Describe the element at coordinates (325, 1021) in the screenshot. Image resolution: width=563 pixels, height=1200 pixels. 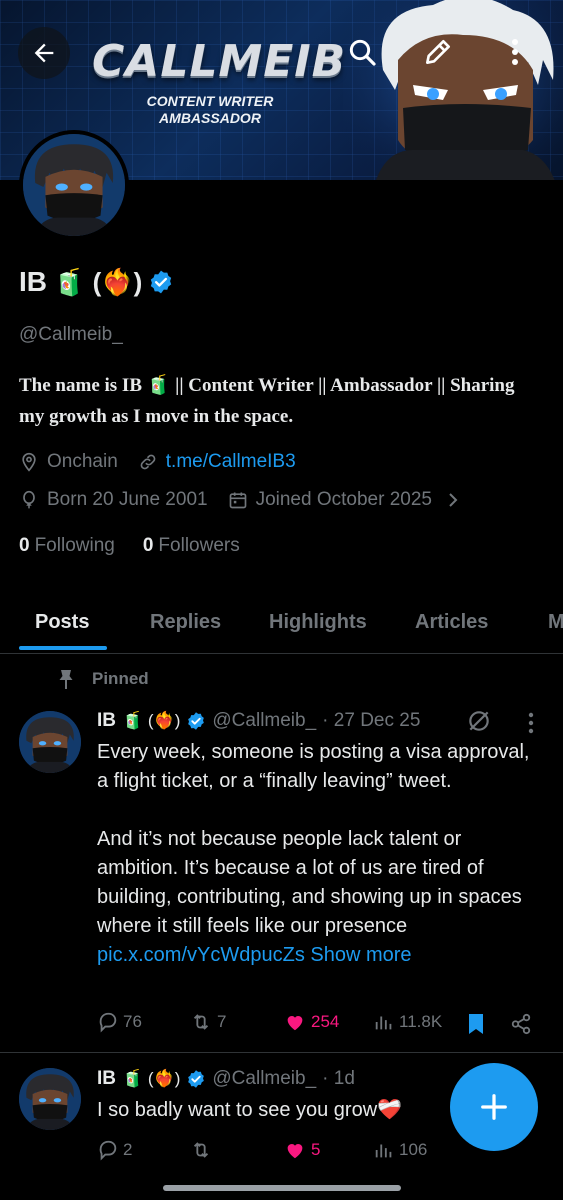
I see `like-count: 254` at that location.